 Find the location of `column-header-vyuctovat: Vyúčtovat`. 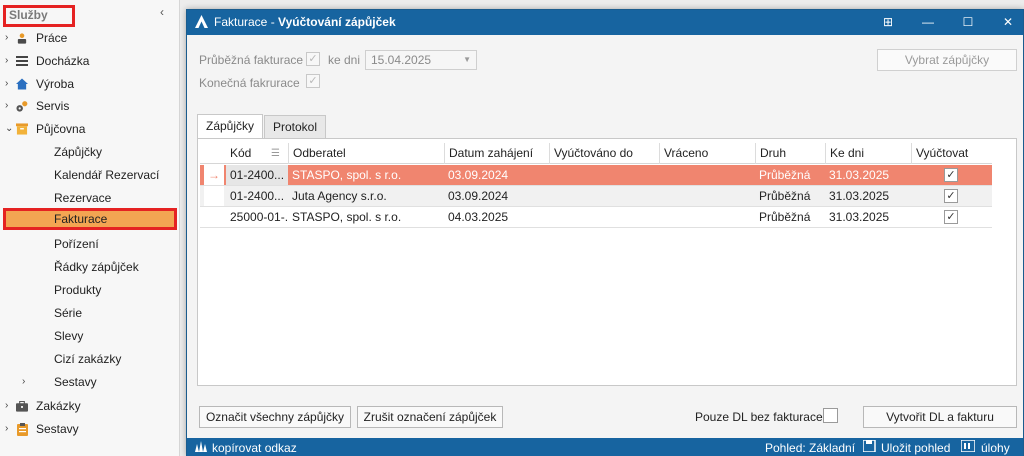

column-header-vyuctovat: Vyúčtovat is located at coordinates (950, 153).